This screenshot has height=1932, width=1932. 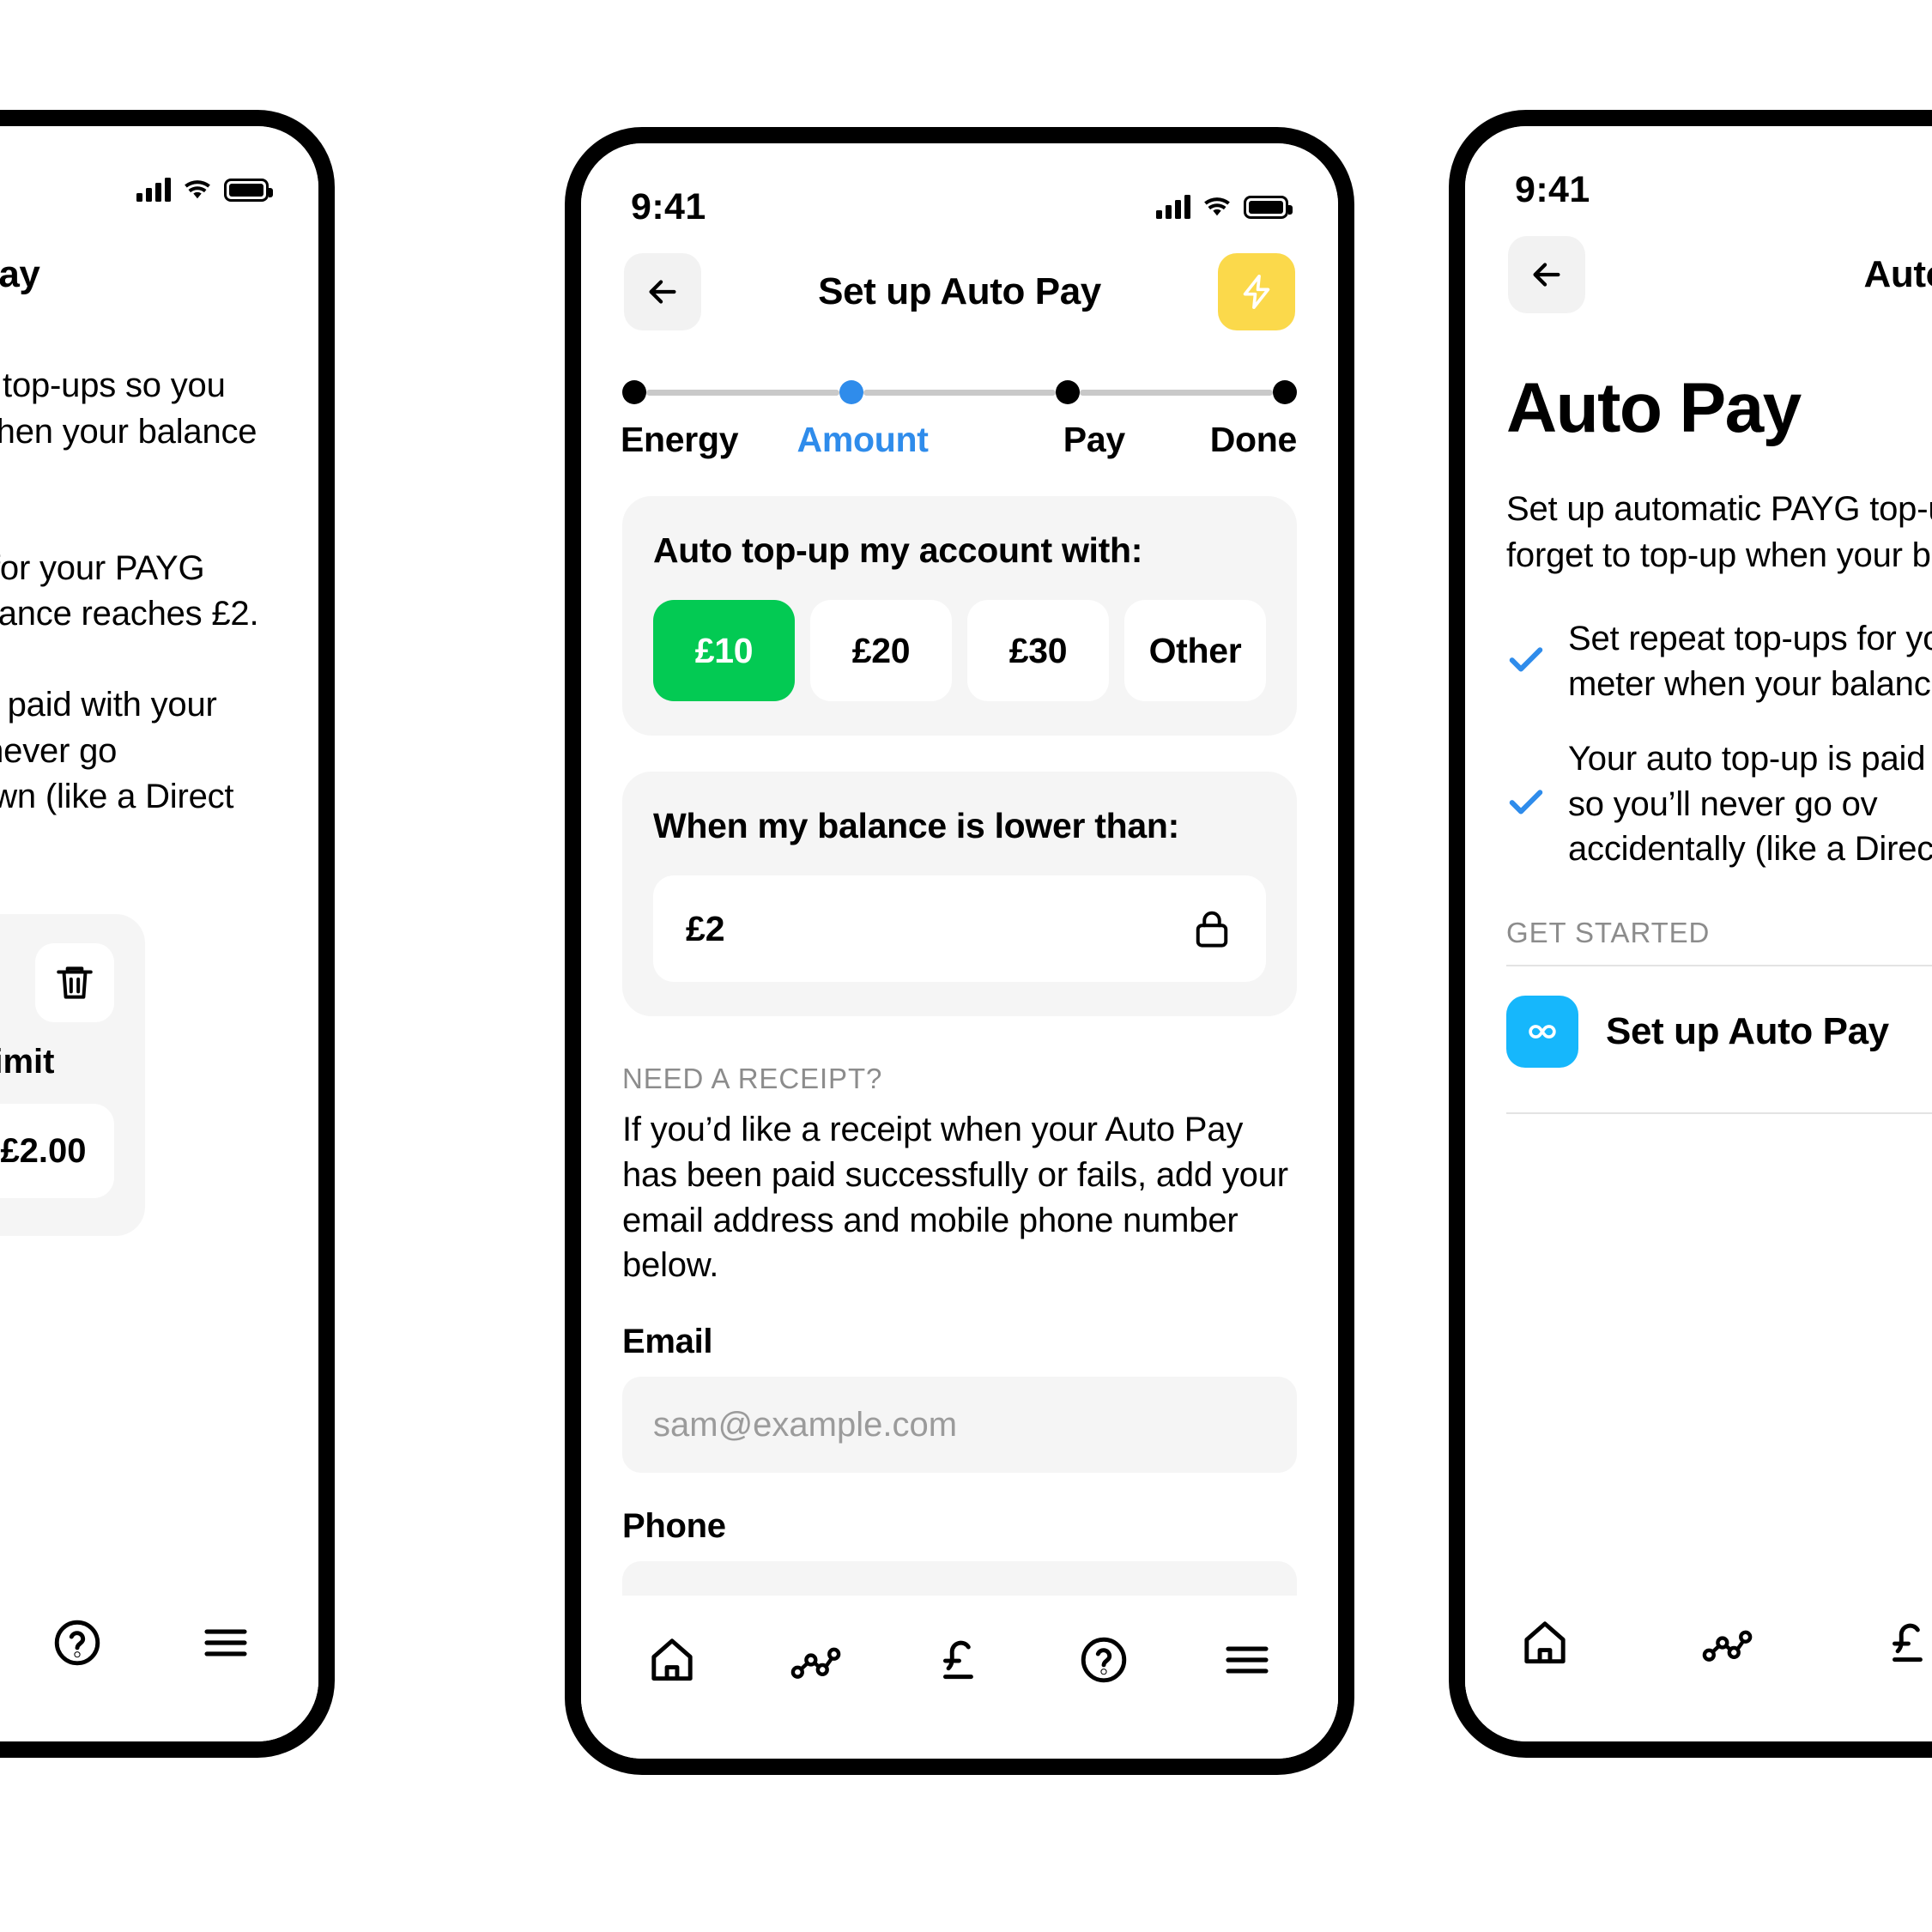 I want to click on credit-limit-label: Credit limit, so click(x=27, y=1062).